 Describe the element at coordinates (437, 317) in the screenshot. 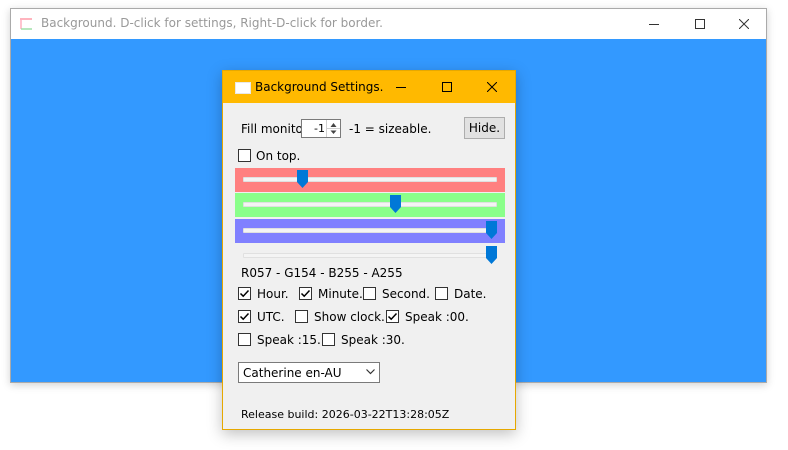

I see `speak-00-label: Speak :00.` at that location.